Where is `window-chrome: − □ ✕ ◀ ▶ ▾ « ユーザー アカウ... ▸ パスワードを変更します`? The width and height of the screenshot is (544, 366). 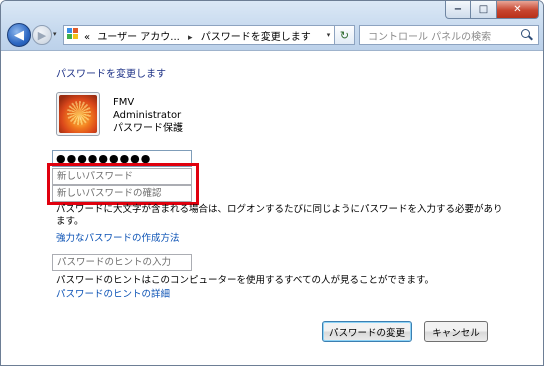
window-chrome: − □ ✕ ◀ ▶ ▾ « ユーザー アカウ... ▸ パスワードを変更します is located at coordinates (272, 26).